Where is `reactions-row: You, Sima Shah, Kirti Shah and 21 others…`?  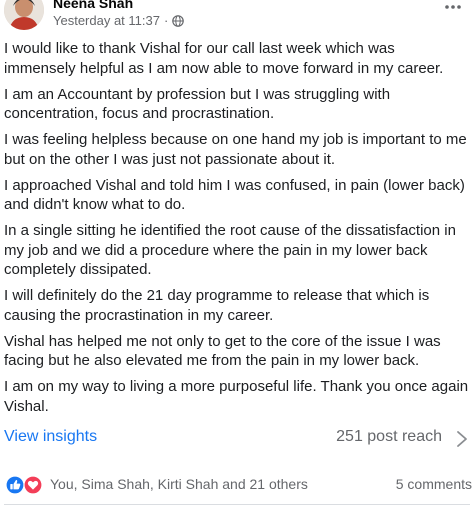 reactions-row: You, Sima Shah, Kirti Shah and 21 others… is located at coordinates (239, 485).